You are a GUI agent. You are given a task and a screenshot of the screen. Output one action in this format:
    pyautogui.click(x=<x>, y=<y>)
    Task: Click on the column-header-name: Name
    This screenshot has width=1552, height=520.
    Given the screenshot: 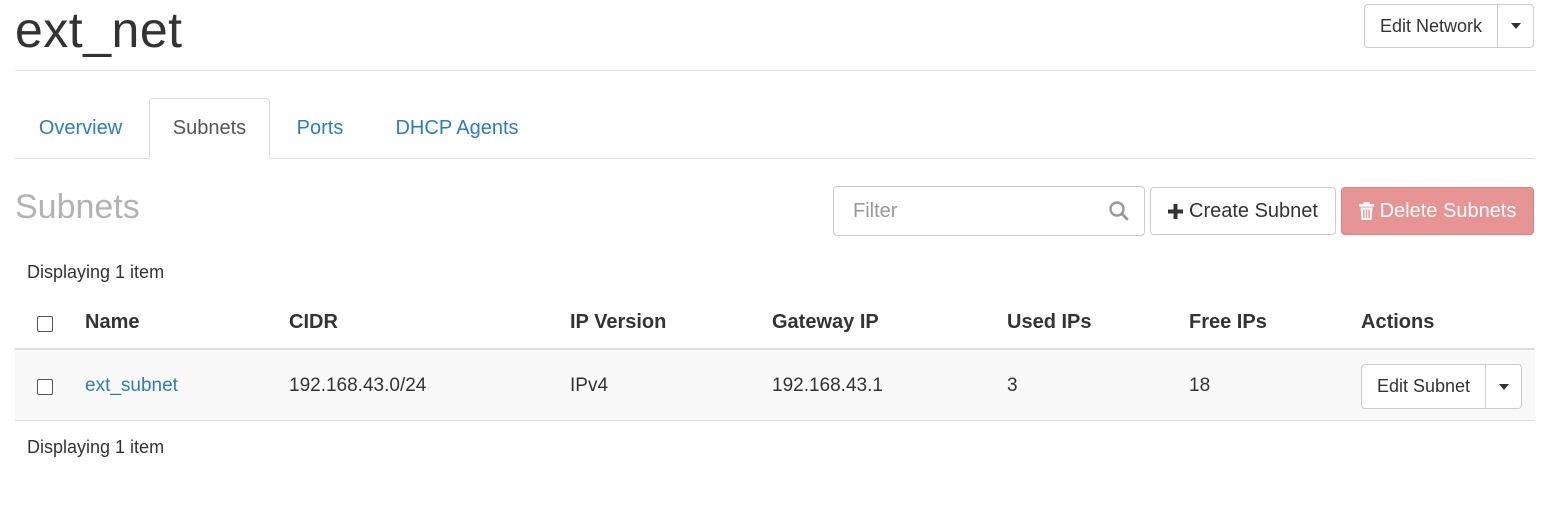 What is the action you would take?
    pyautogui.click(x=112, y=322)
    